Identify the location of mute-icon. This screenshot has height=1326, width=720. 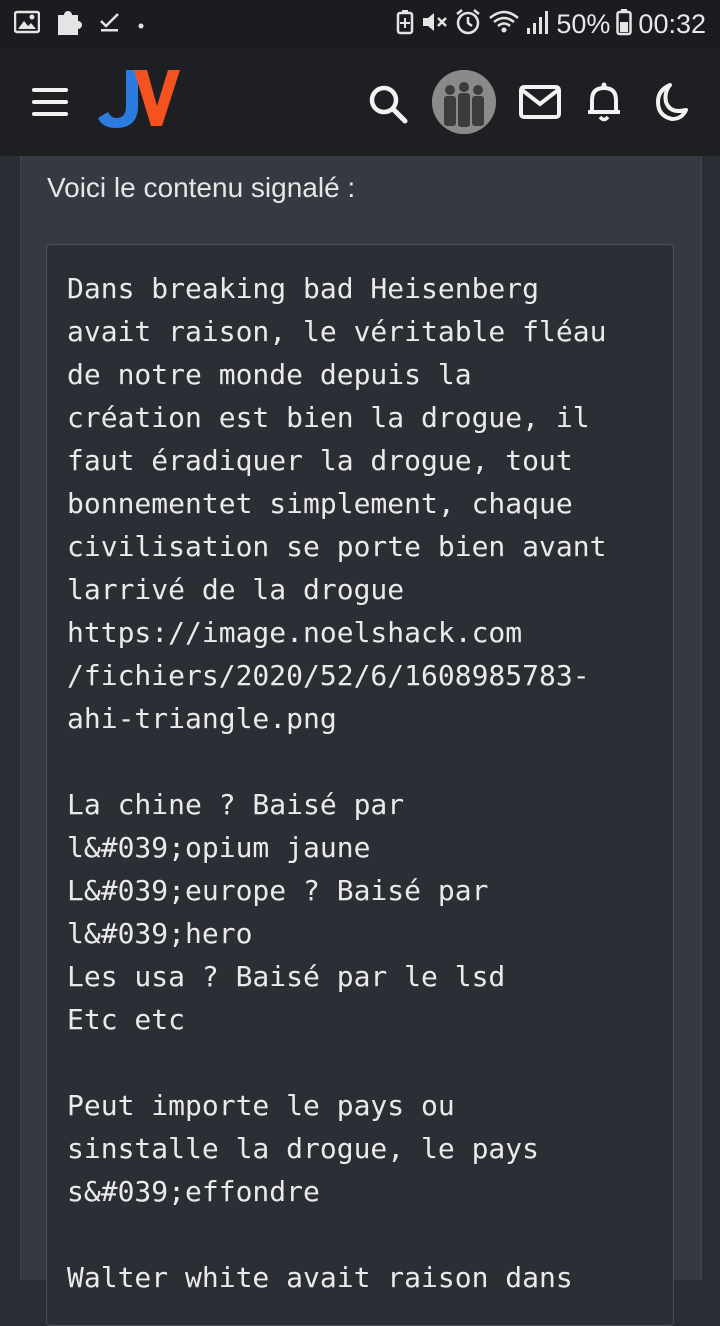
(434, 24).